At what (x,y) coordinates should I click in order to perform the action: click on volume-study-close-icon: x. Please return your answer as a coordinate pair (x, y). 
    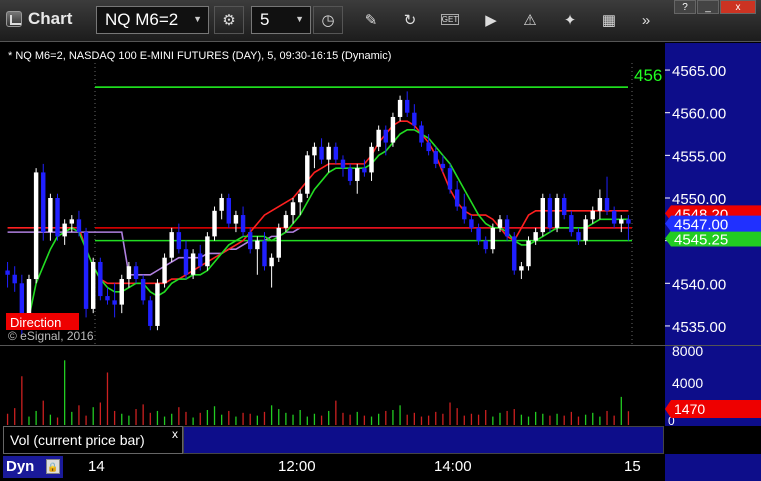
    Looking at the image, I should click on (175, 434).